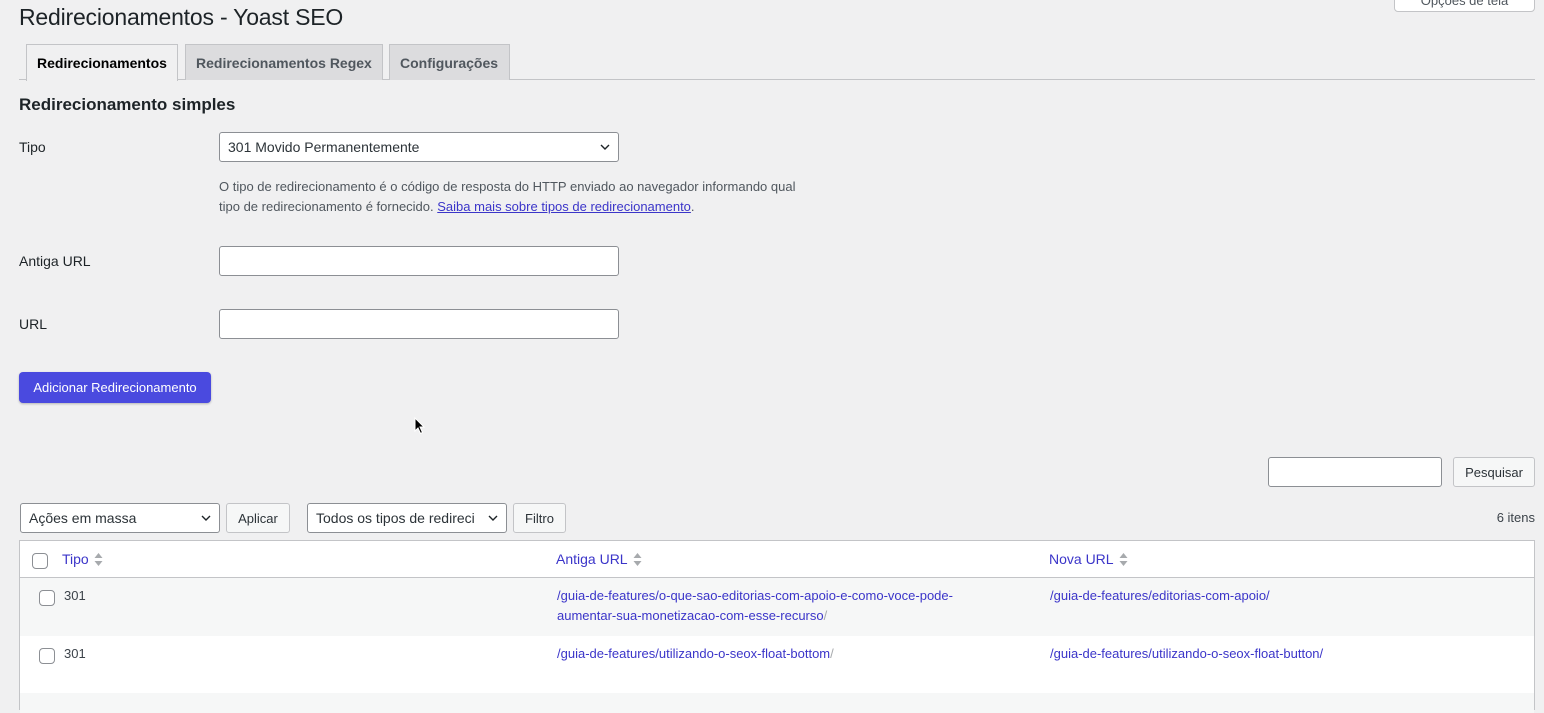 The width and height of the screenshot is (1544, 713). I want to click on screen-options-label: Opções de tela, so click(1464, 4).